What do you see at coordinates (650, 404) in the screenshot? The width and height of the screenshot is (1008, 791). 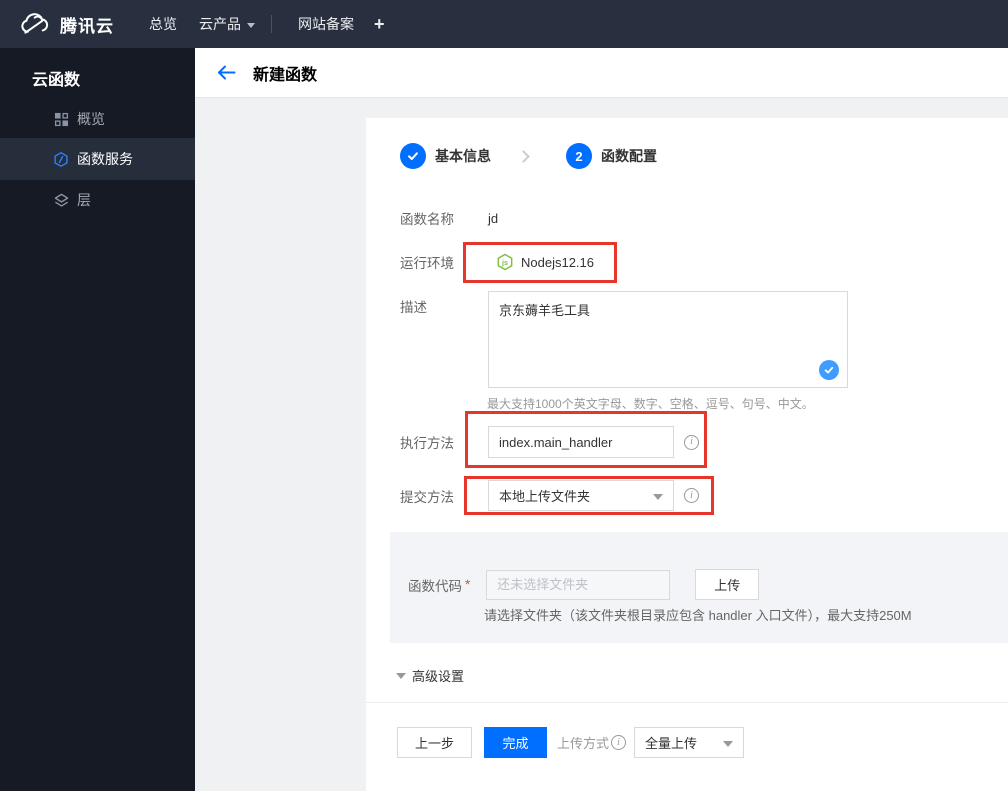 I see `description-hint: 最大支持1000个英文字母、数字、空格、逗号、句号、中文。` at bounding box center [650, 404].